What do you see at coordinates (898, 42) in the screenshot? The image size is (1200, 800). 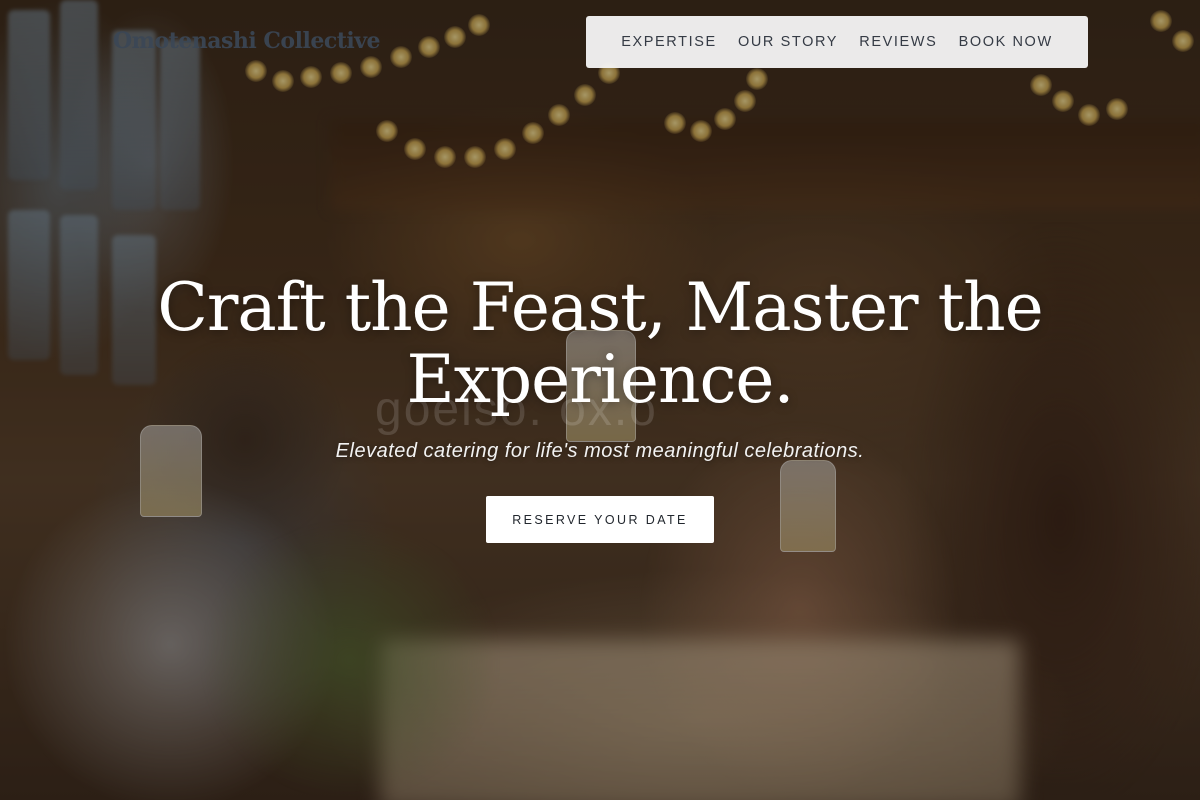 I see `nav-link-reviews: REVIEWS` at bounding box center [898, 42].